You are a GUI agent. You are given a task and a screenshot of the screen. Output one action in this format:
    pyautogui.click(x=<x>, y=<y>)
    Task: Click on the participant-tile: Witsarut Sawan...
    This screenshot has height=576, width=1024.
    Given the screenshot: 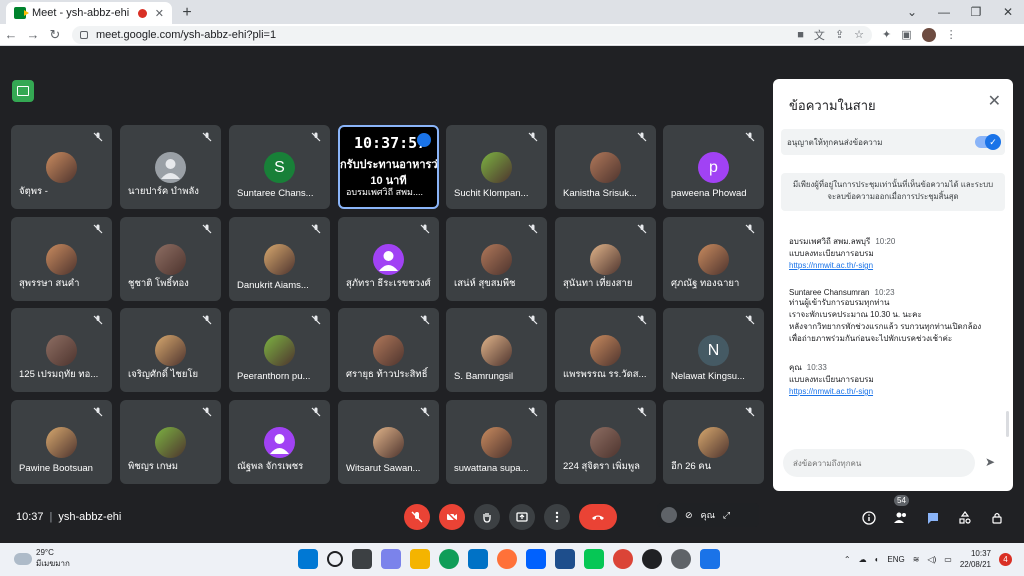 What is the action you would take?
    pyautogui.click(x=388, y=442)
    